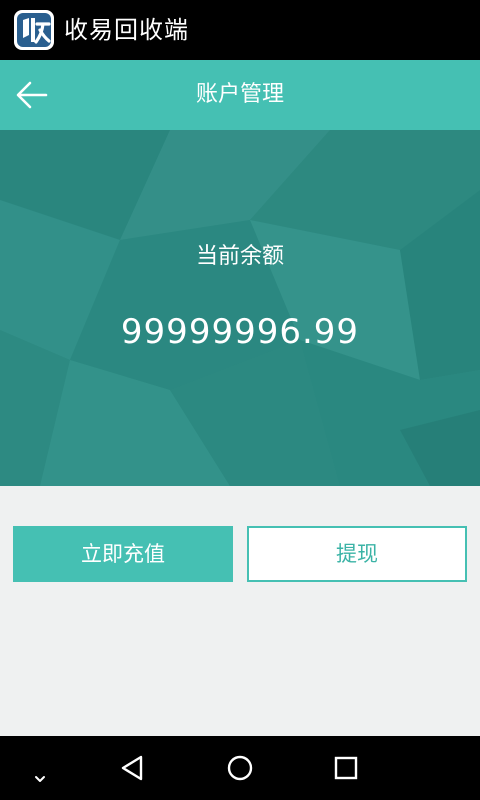 Image resolution: width=480 pixels, height=800 pixels. I want to click on arrow-left-icon, so click(32, 95).